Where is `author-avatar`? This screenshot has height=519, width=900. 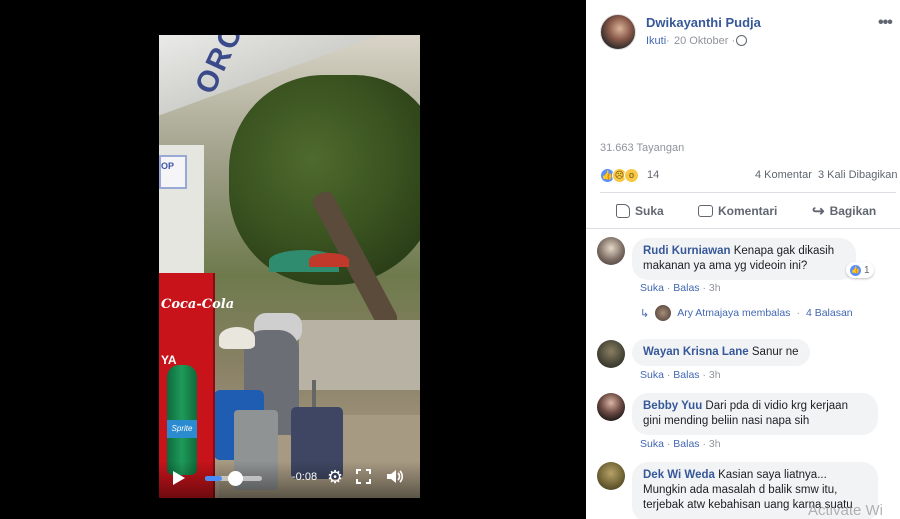
author-avatar is located at coordinates (618, 32).